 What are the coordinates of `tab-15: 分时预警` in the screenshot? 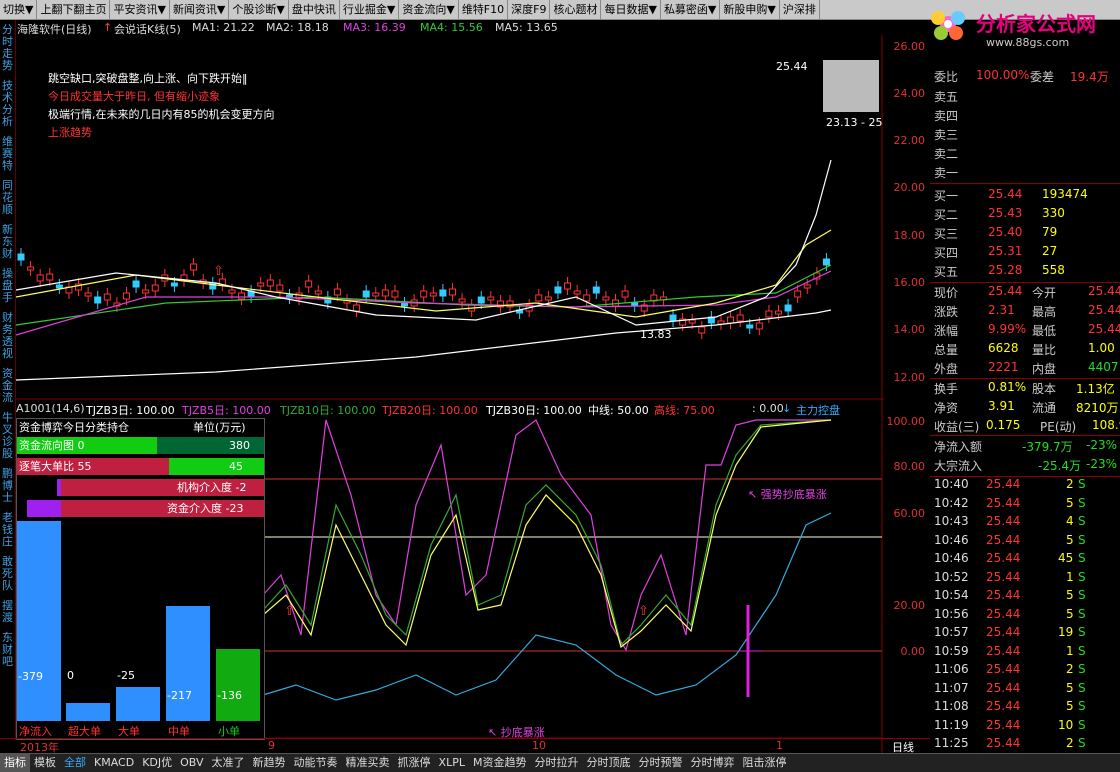 It's located at (660, 763).